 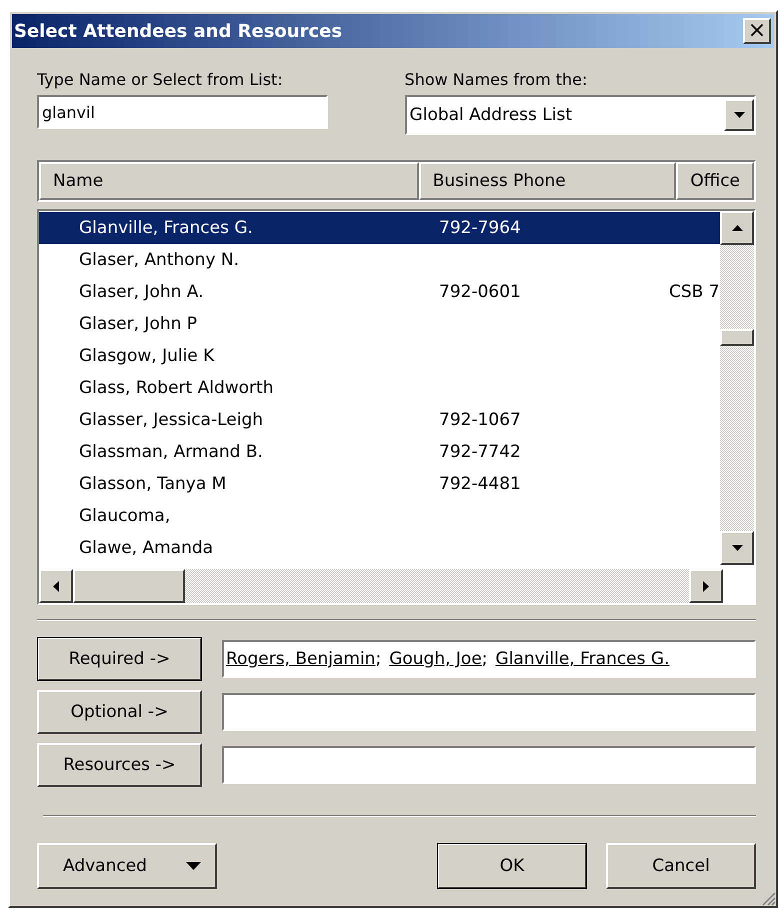 I want to click on recipient-name: Glanville, Frances G., so click(x=583, y=659).